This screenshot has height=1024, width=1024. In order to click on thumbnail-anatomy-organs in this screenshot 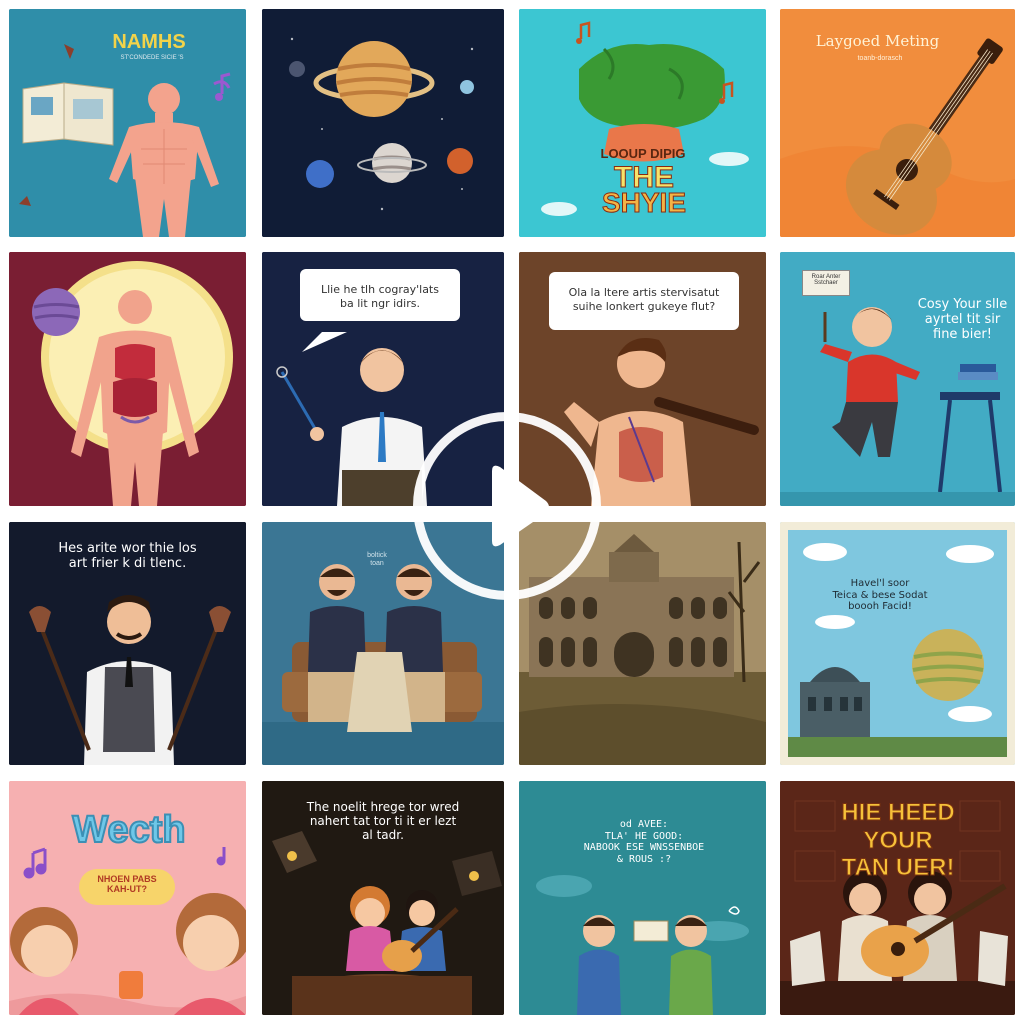, I will do `click(127, 379)`.